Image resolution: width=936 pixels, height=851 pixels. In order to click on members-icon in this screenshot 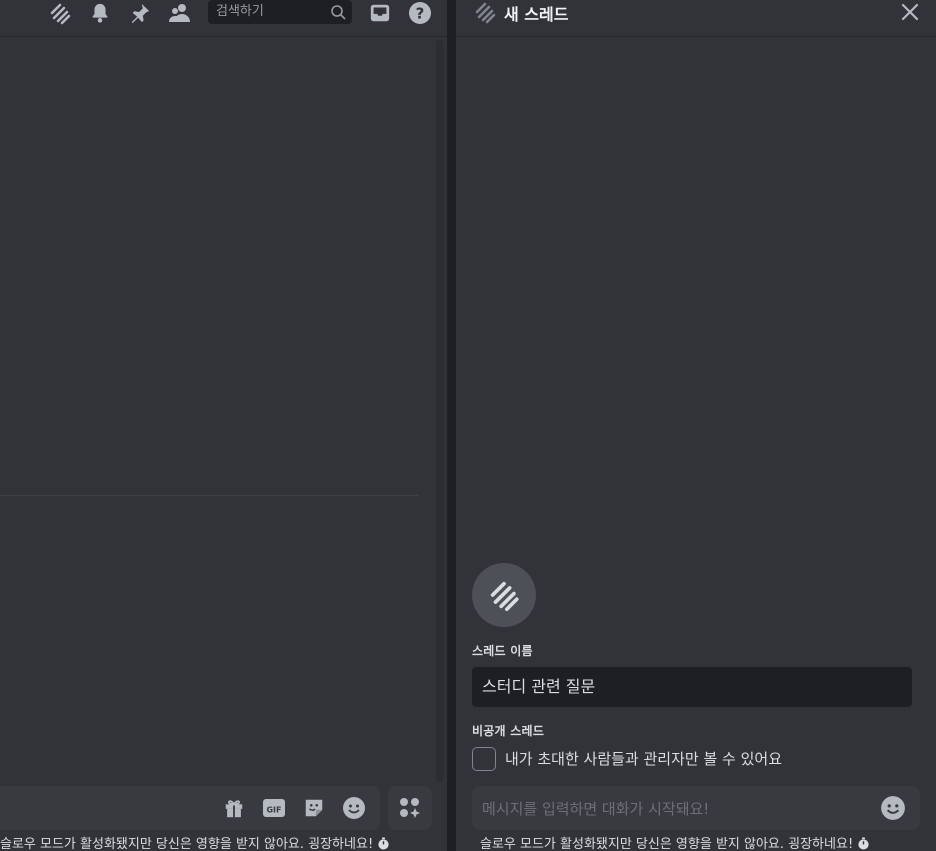, I will do `click(180, 13)`.